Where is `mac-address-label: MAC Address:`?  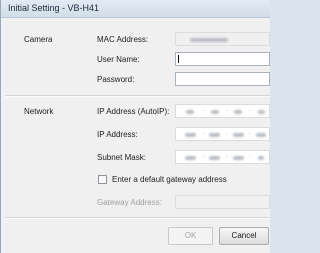
mac-address-label: MAC Address: is located at coordinates (123, 39).